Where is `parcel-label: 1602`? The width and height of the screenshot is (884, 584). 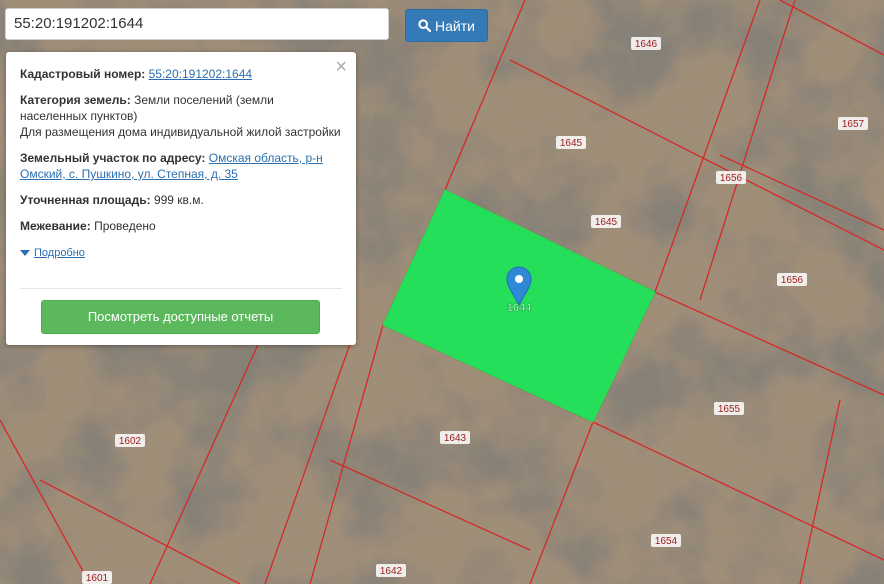 parcel-label: 1602 is located at coordinates (130, 440).